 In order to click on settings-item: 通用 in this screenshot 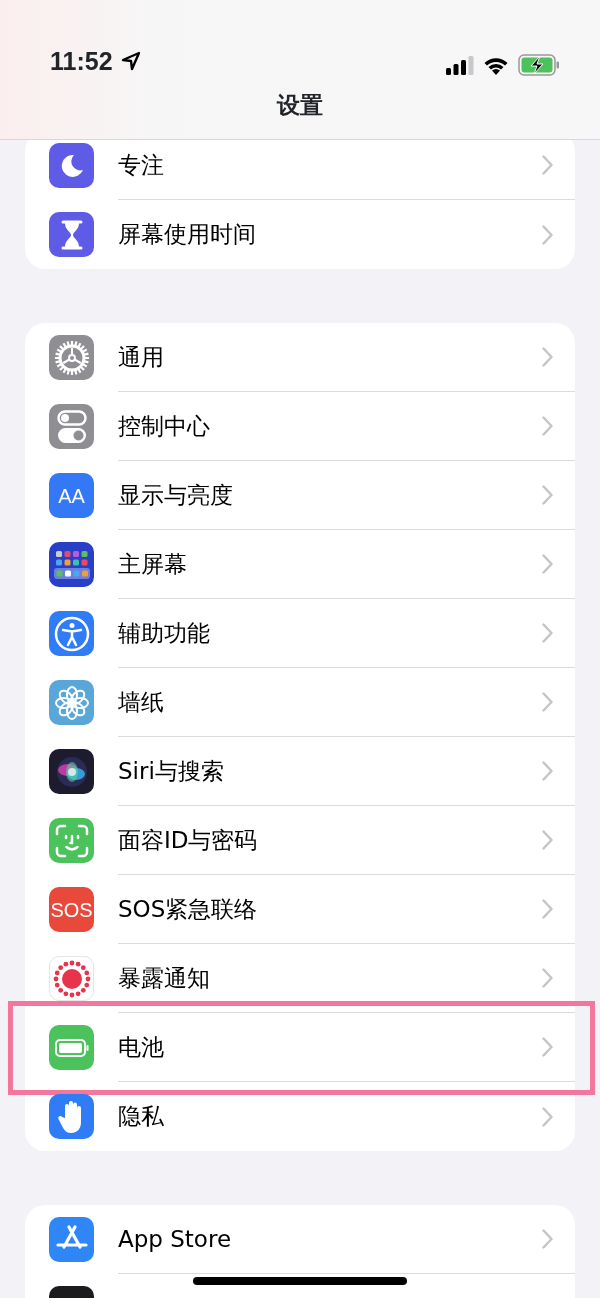, I will do `click(300, 357)`.